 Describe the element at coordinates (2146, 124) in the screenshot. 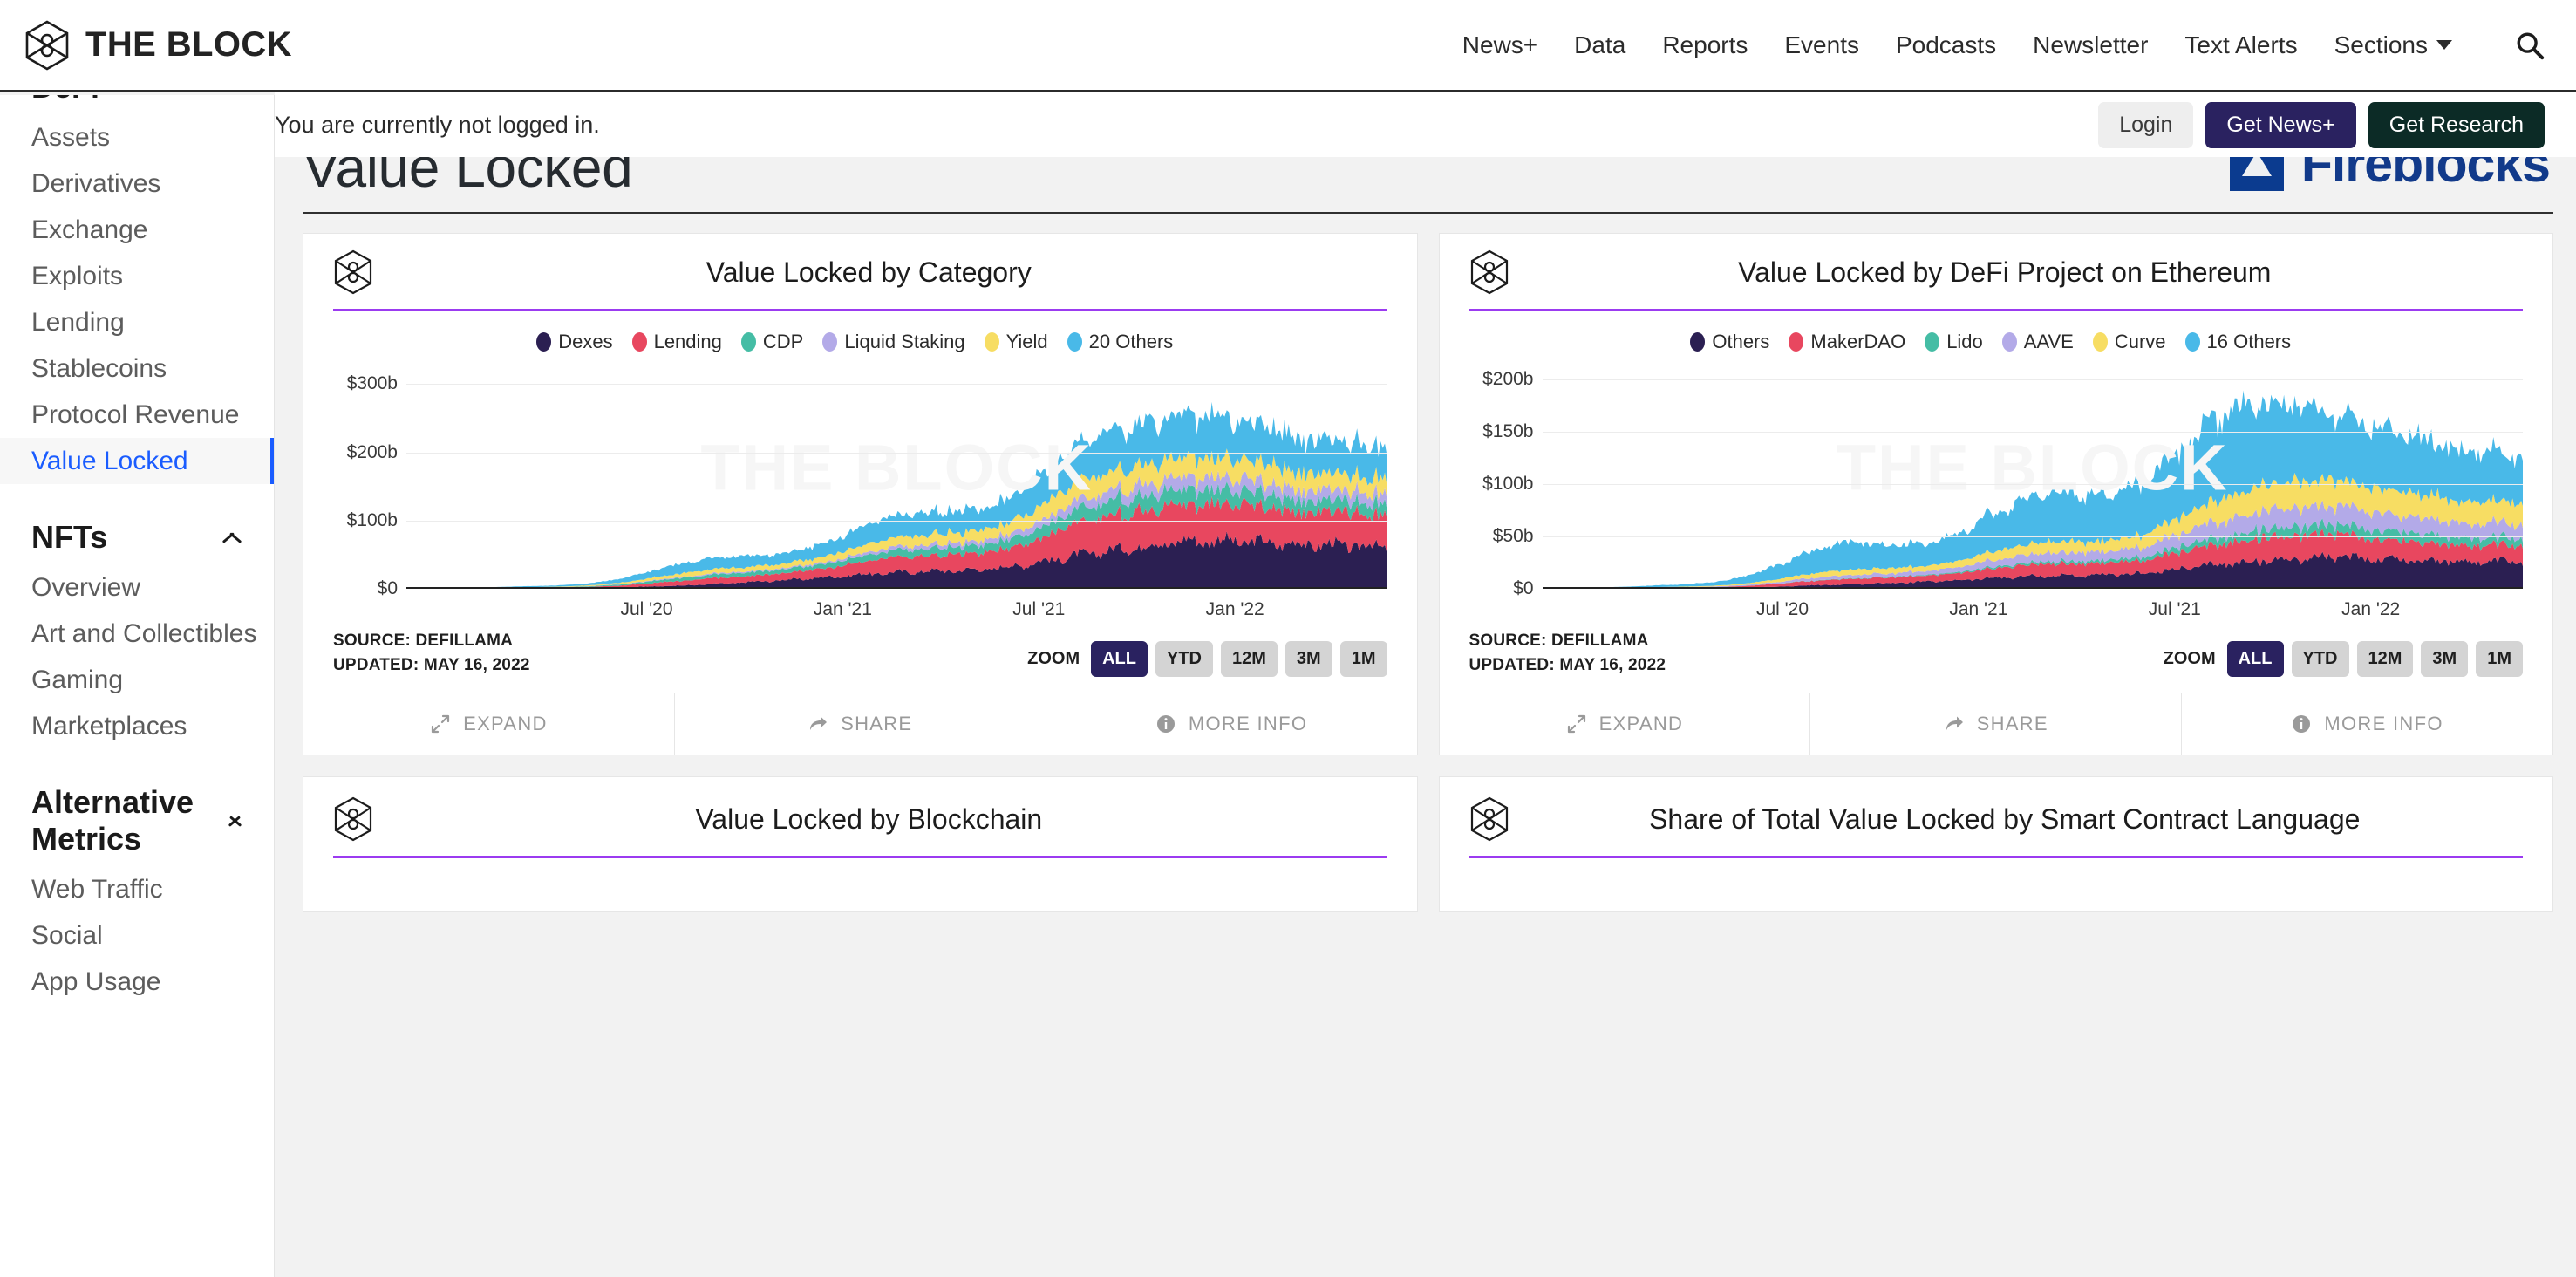

I see `login-button: Login` at that location.